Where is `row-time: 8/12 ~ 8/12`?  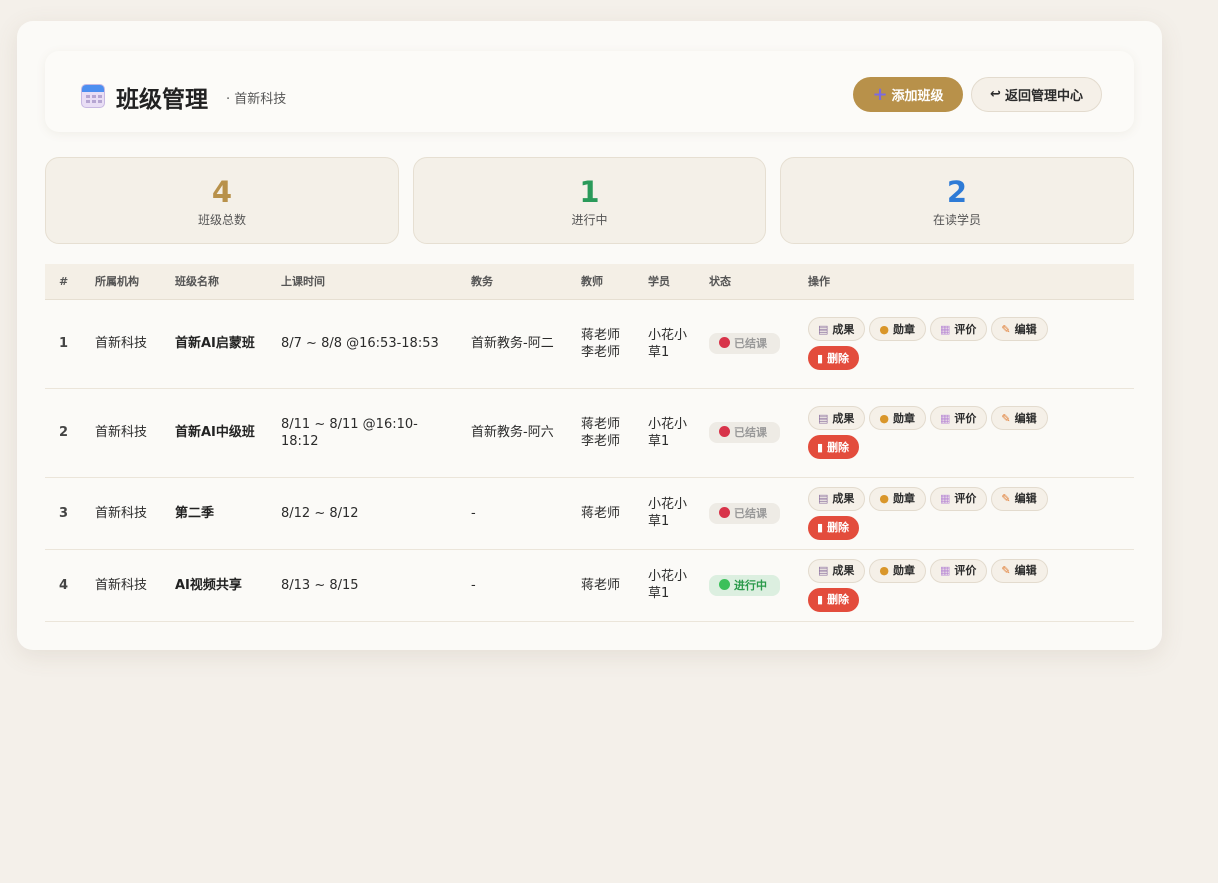
row-time: 8/12 ~ 8/12 is located at coordinates (362, 513).